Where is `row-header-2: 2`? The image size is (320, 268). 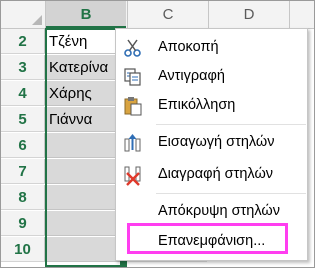 row-header-2: 2 is located at coordinates (23, 41).